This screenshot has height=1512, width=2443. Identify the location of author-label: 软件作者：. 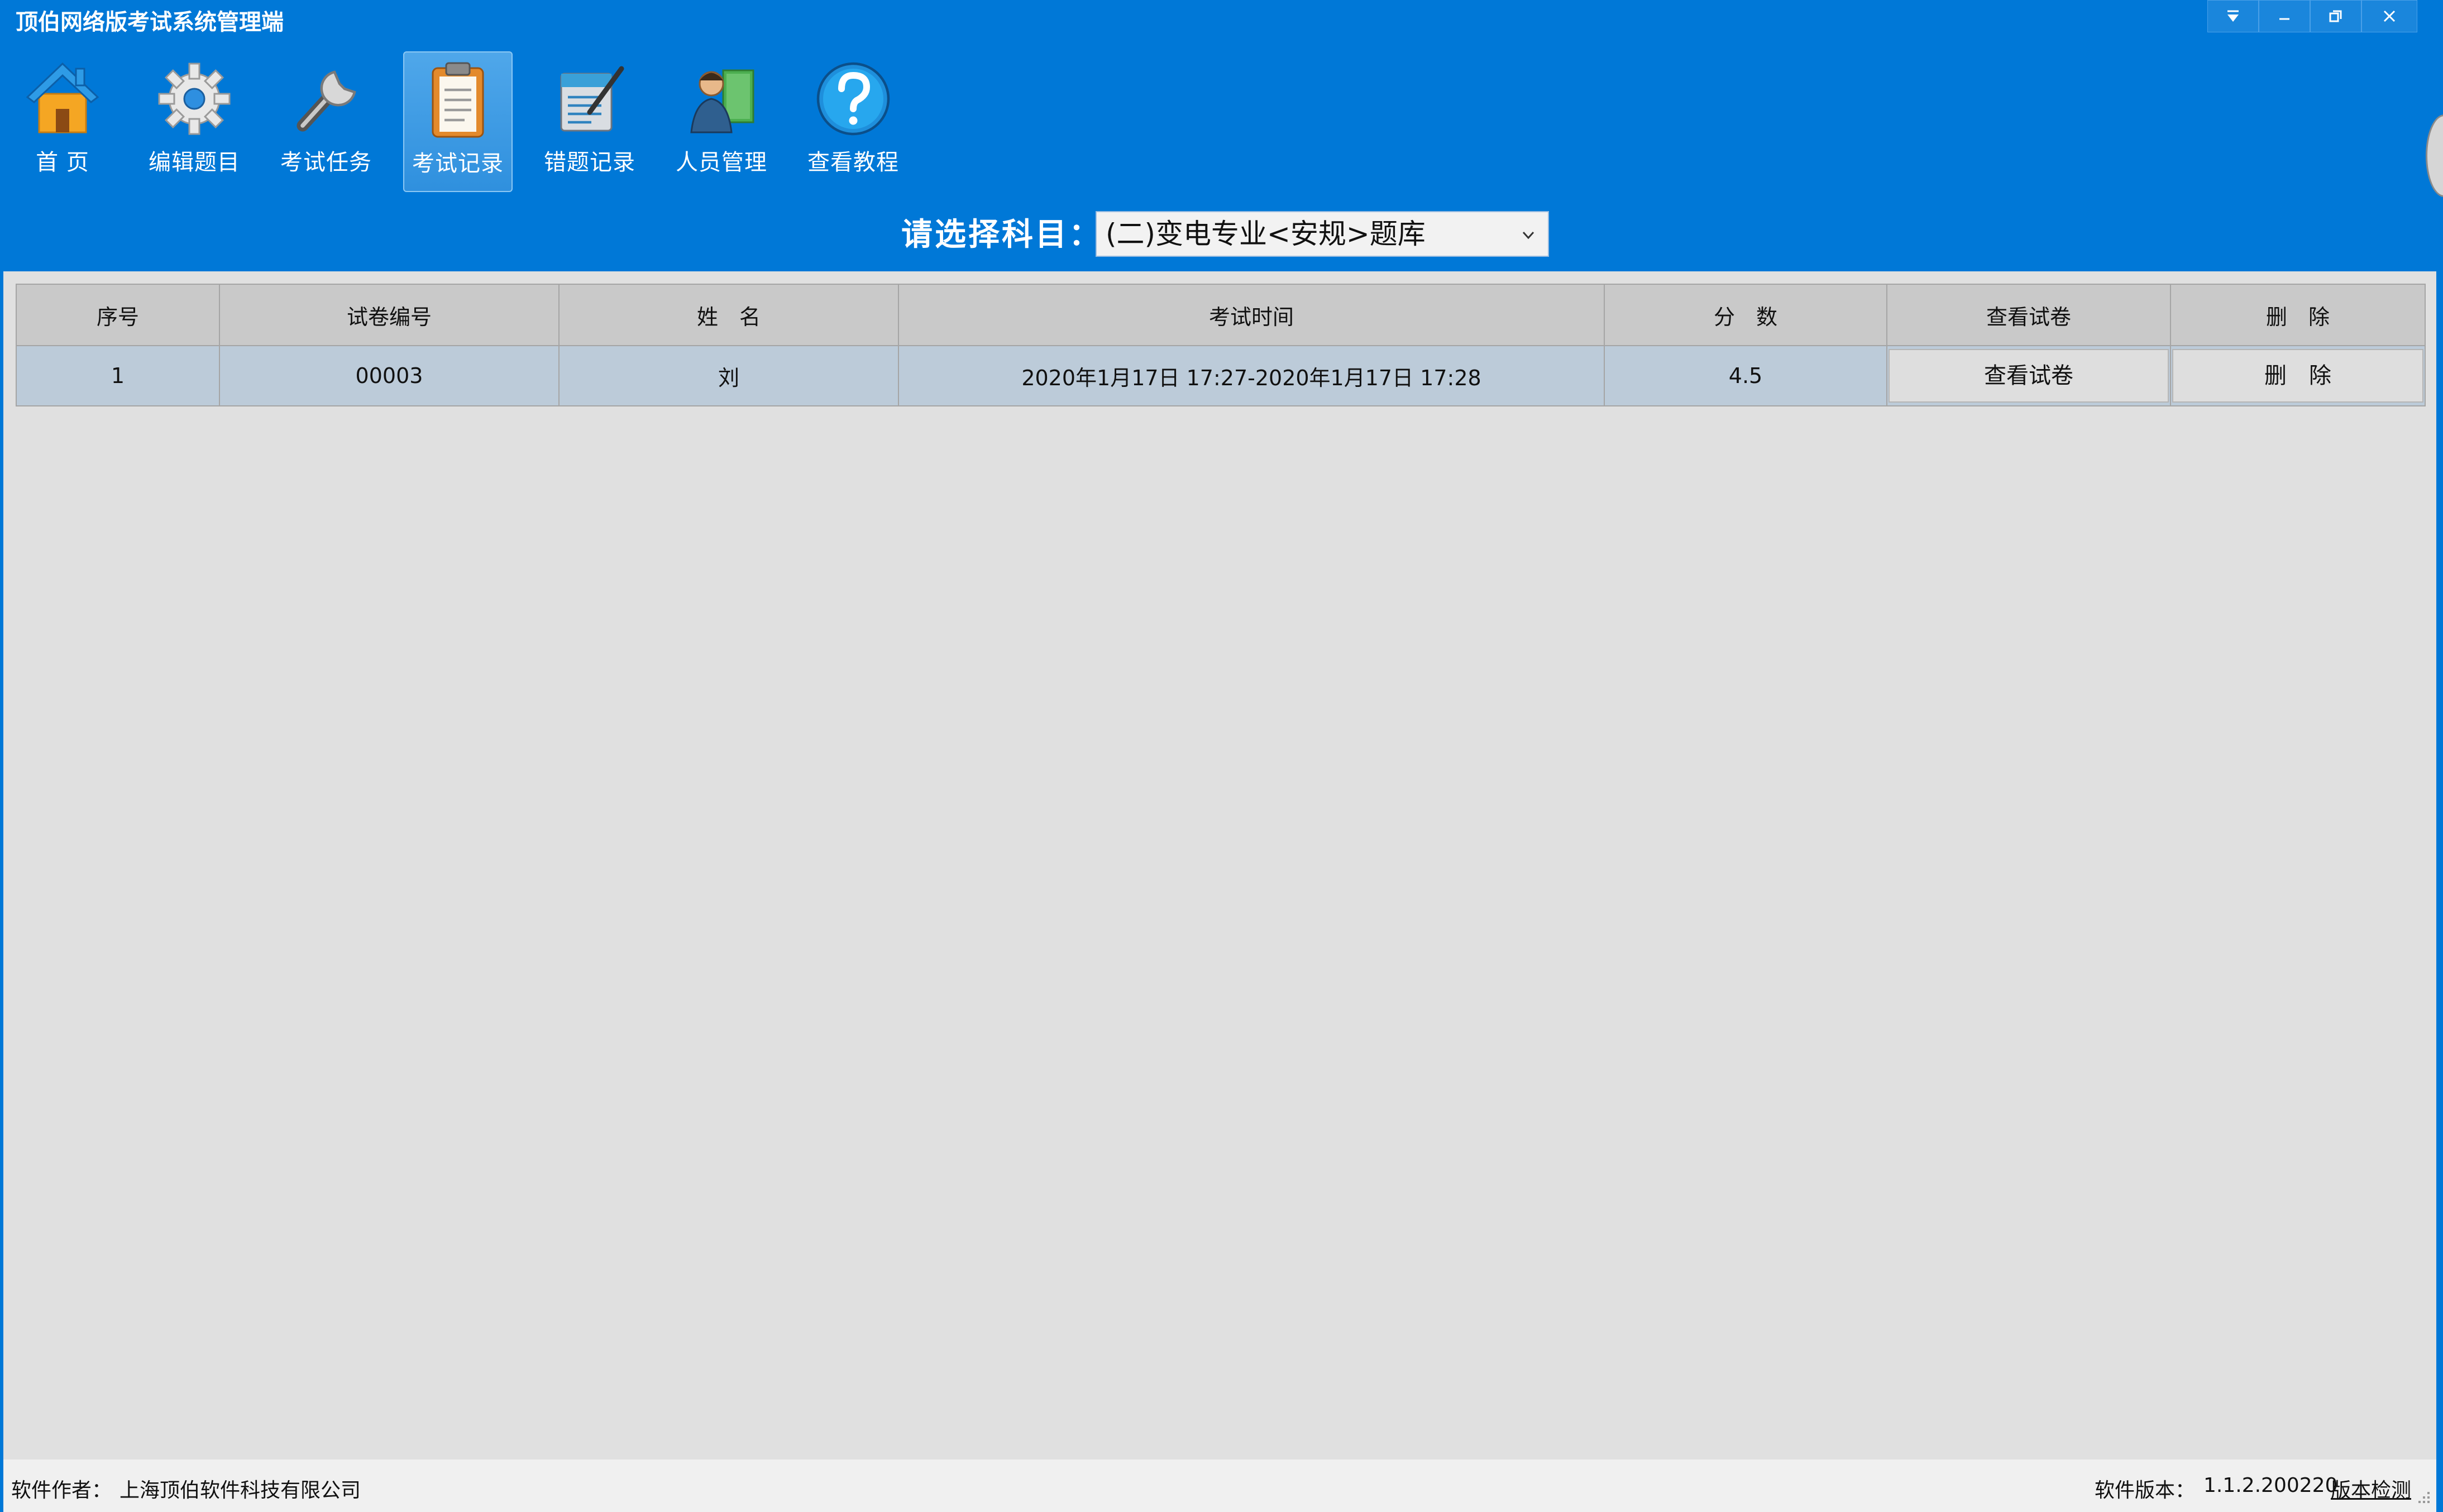
(61, 1490).